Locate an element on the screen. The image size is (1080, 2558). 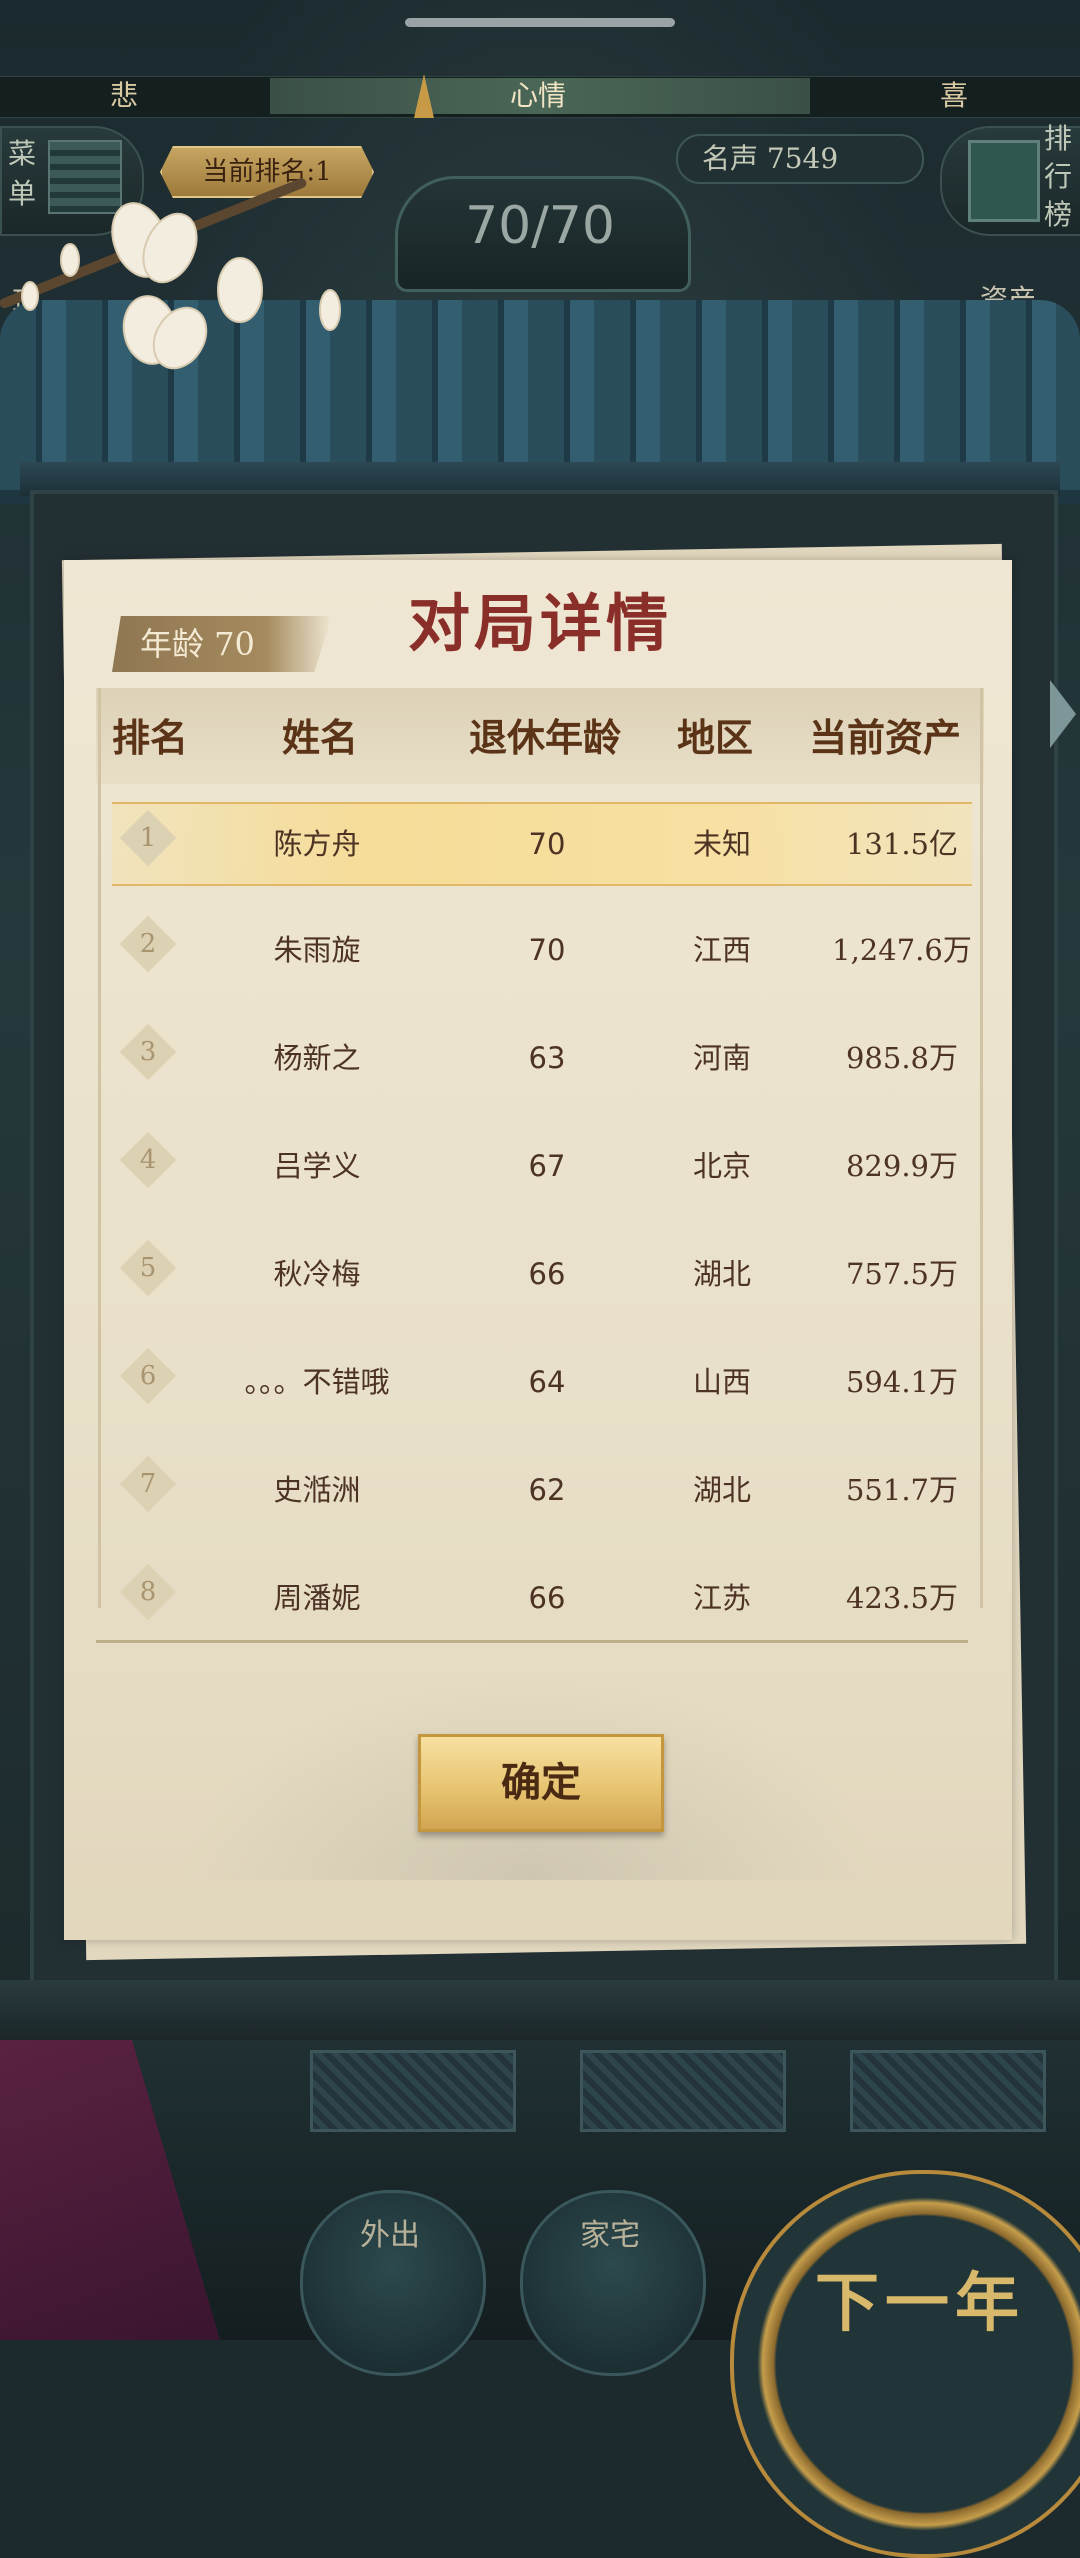
table-row: 4 吕学义 67 北京 829.9万 is located at coordinates (542, 1166).